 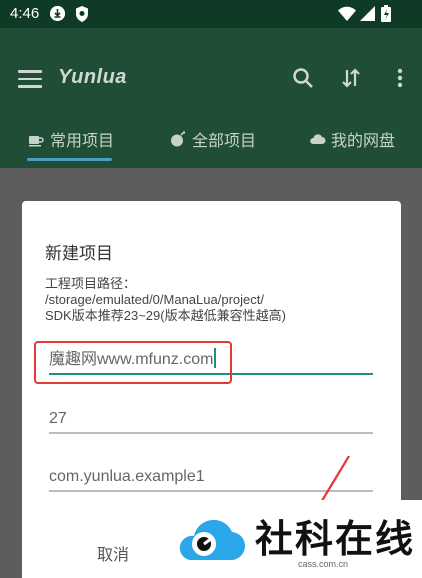 What do you see at coordinates (82, 141) in the screenshot?
I see `tab-label: 常用项目` at bounding box center [82, 141].